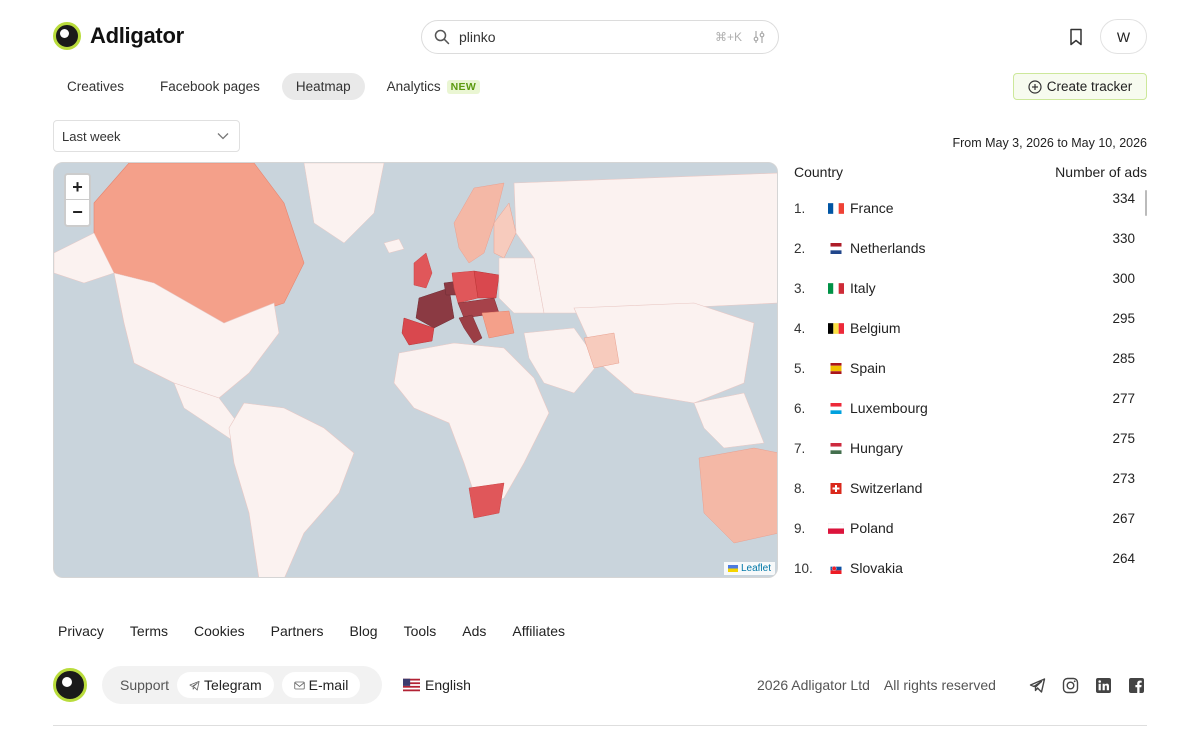 This screenshot has height=750, width=1200. What do you see at coordinates (970, 488) in the screenshot?
I see `table-row: 8. Switzerland 273` at bounding box center [970, 488].